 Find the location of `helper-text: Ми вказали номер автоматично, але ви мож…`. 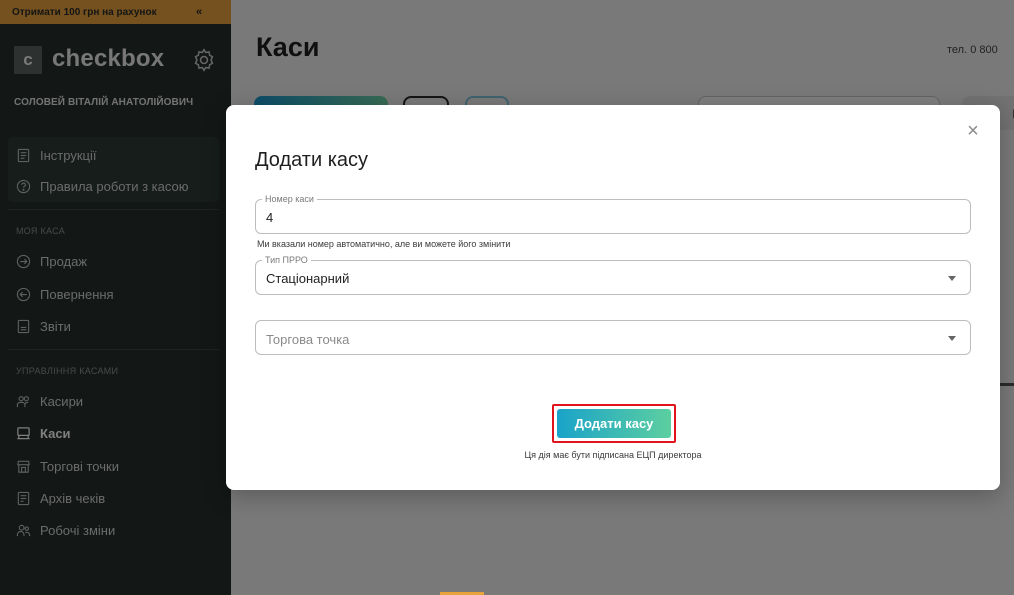

helper-text: Ми вказали номер автоматично, але ви мож… is located at coordinates (384, 244).